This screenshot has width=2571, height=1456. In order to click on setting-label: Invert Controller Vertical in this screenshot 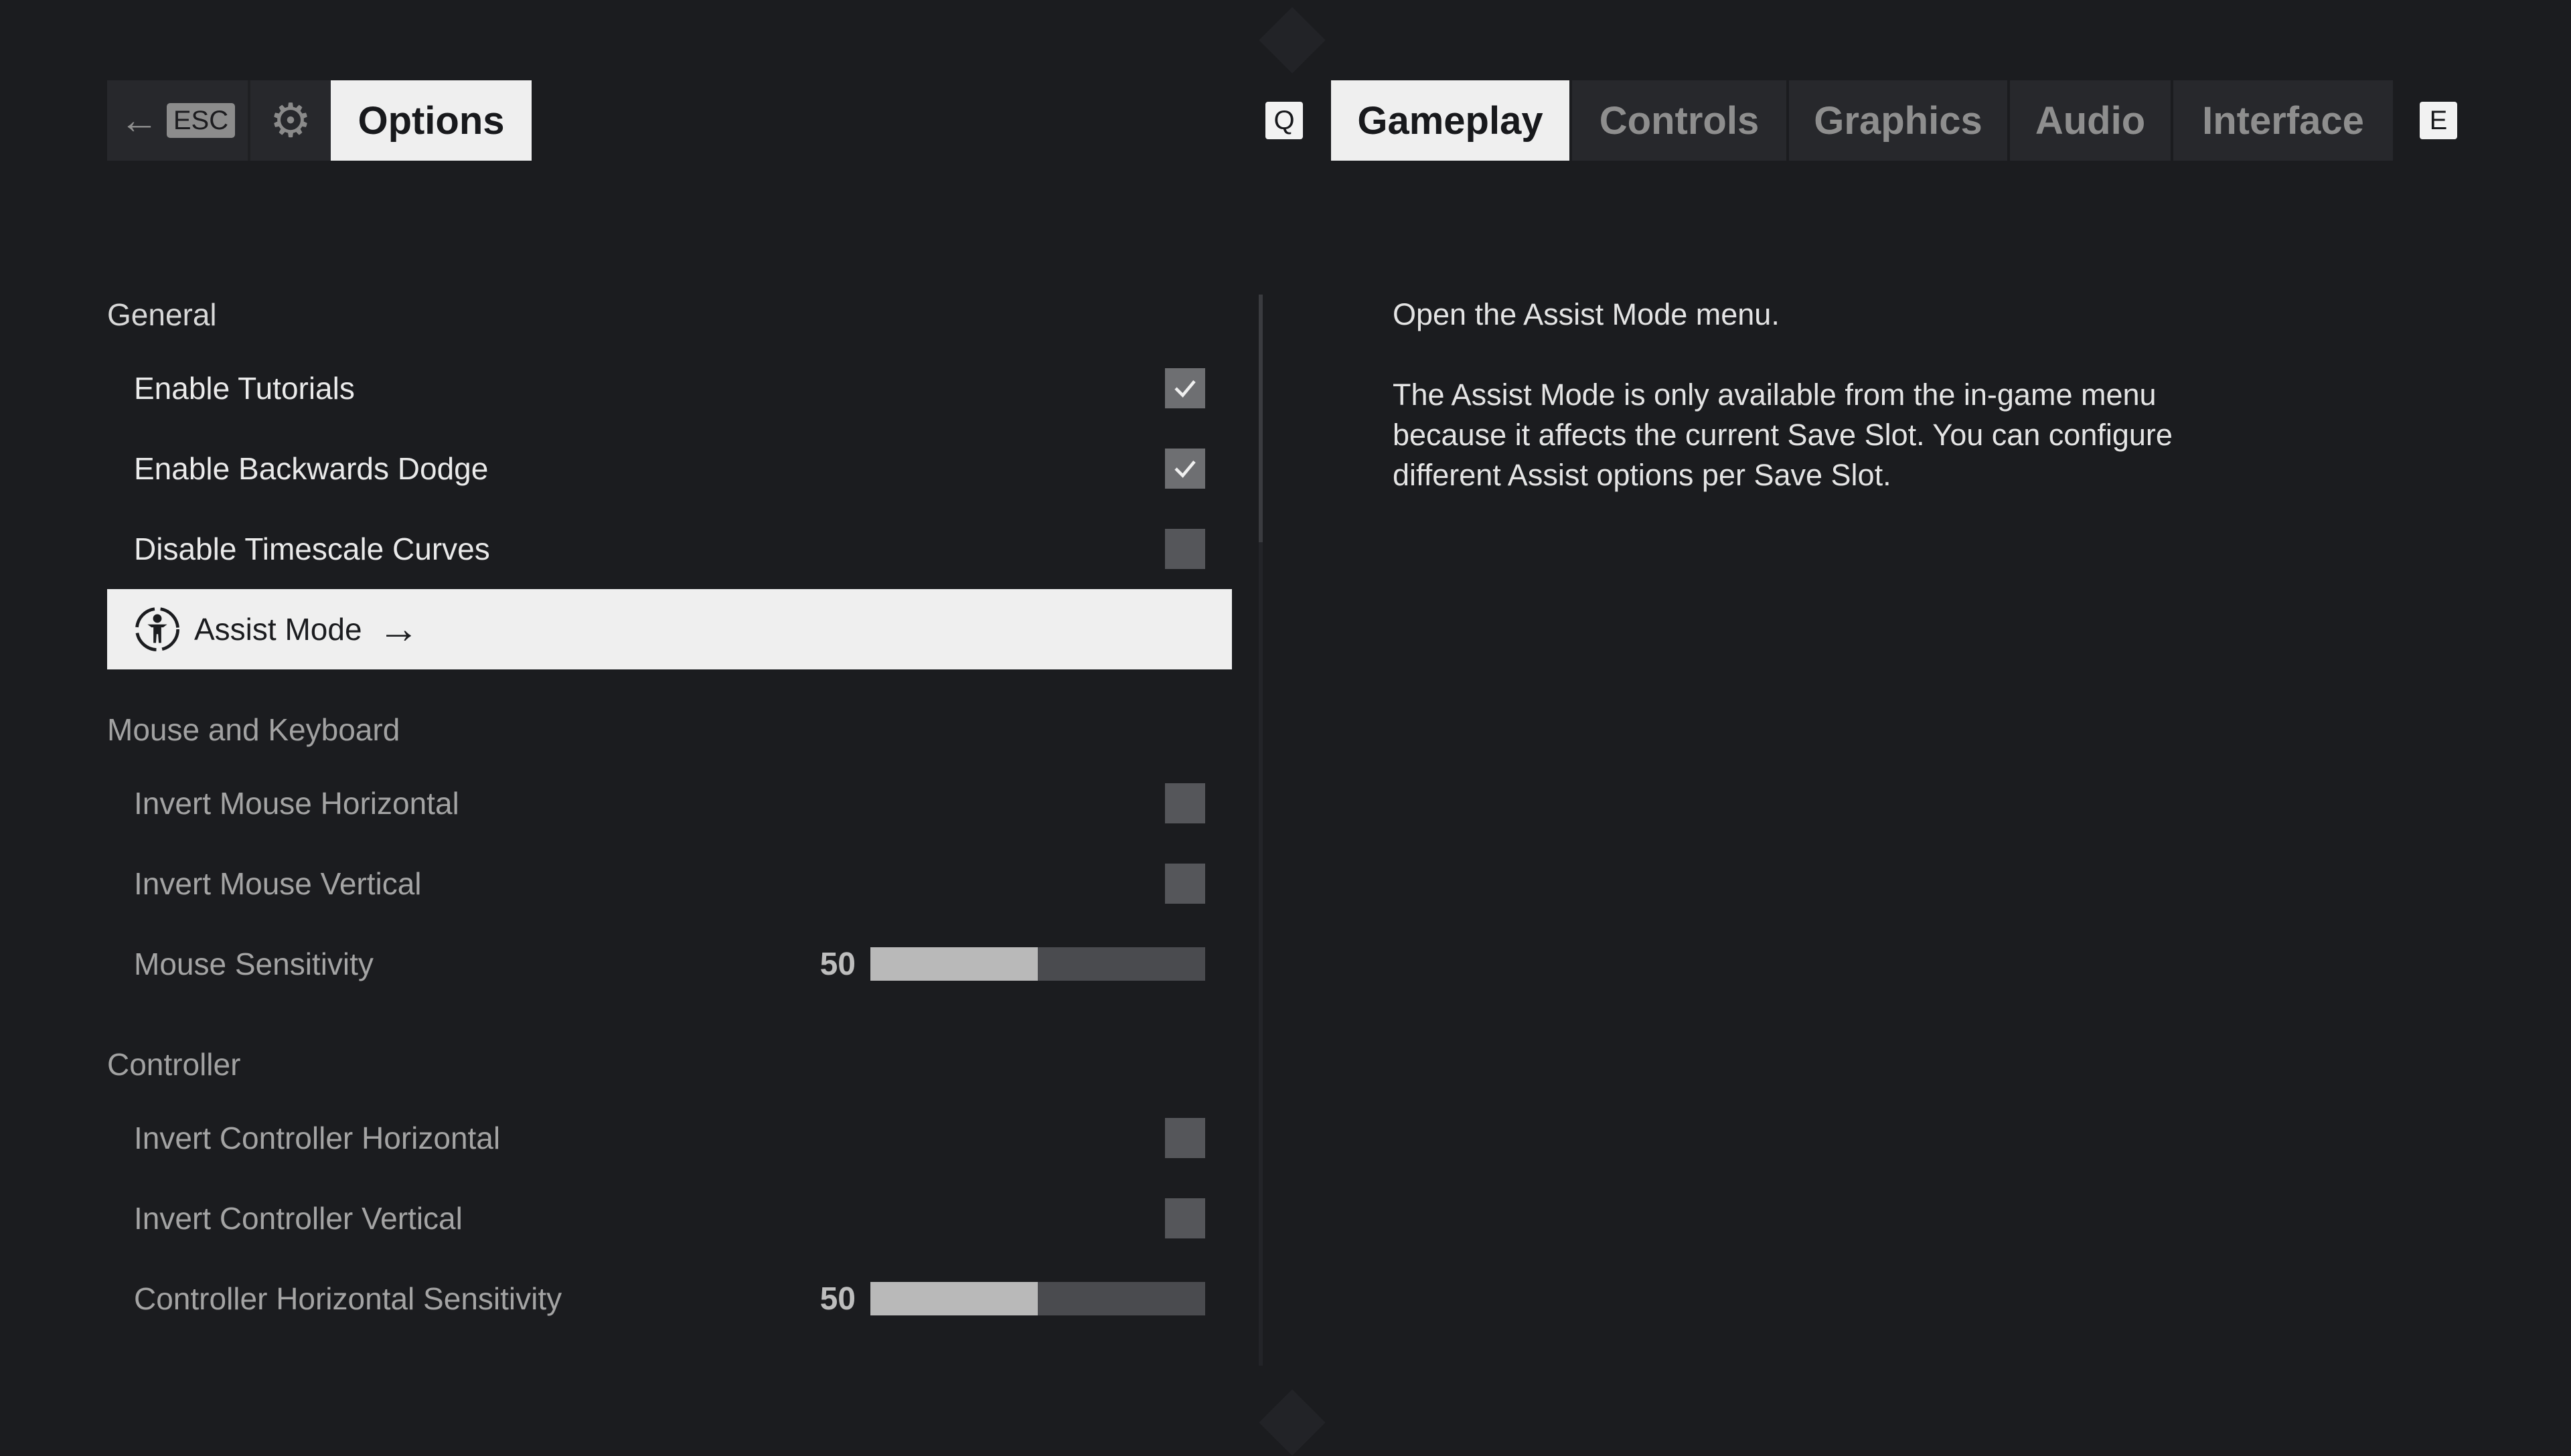, I will do `click(298, 1218)`.